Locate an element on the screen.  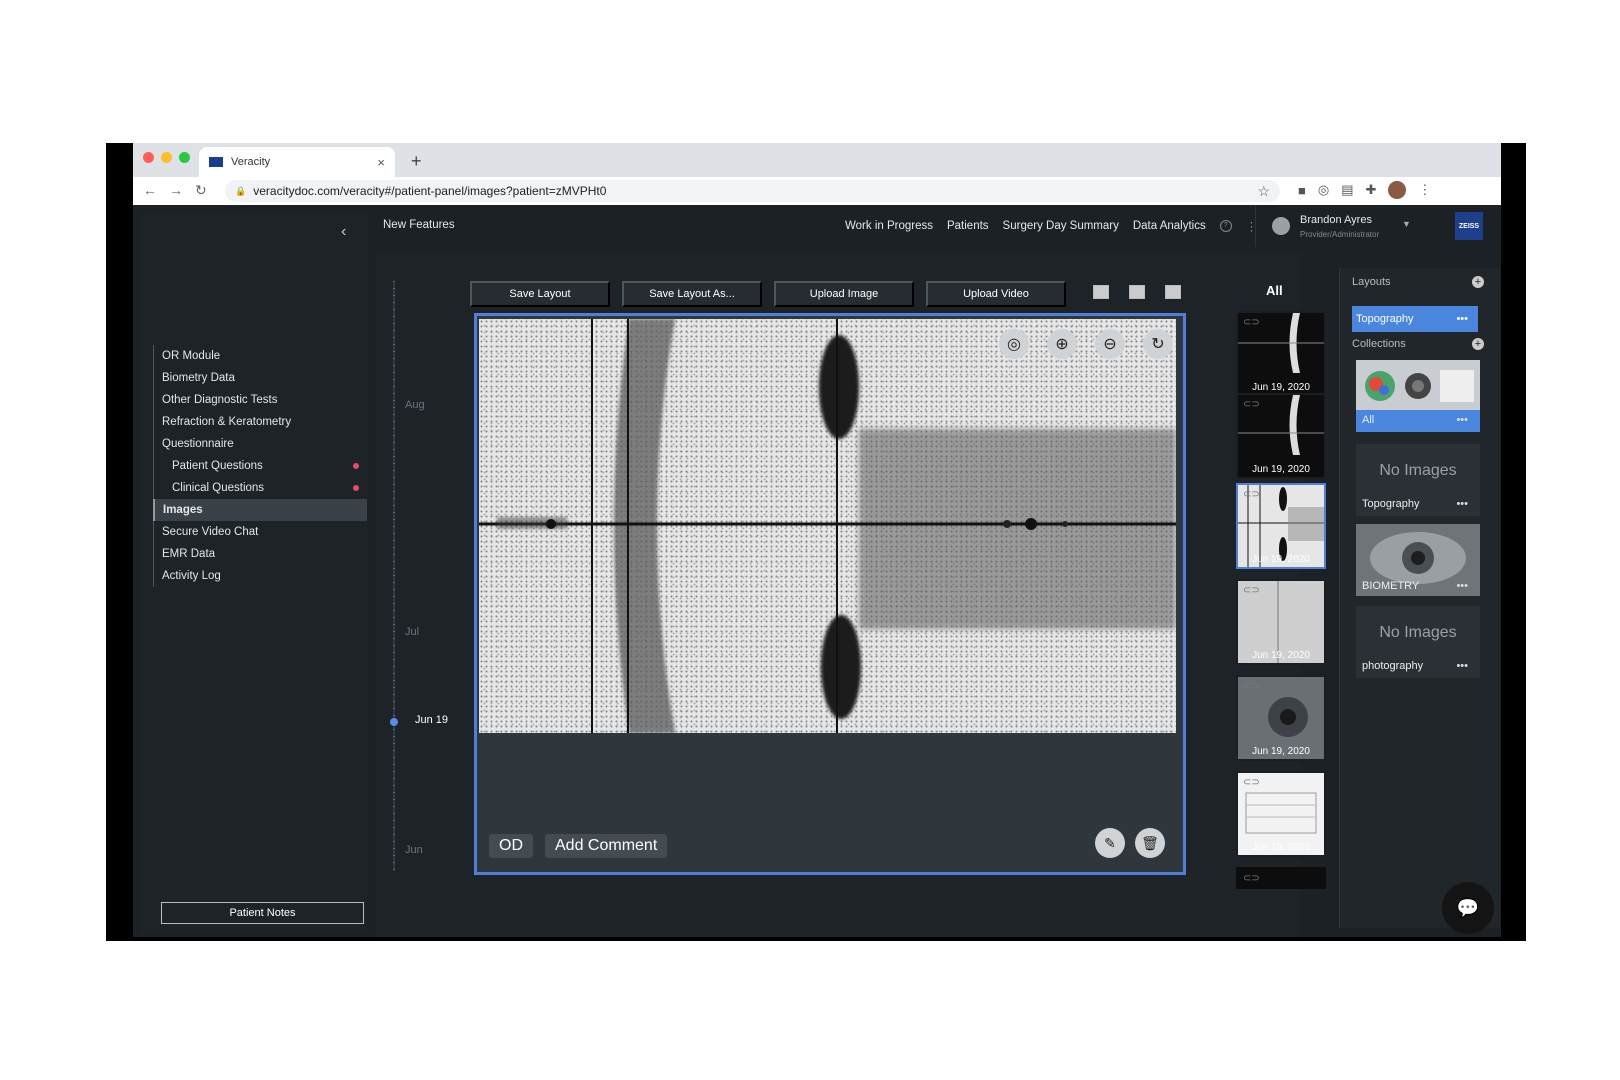
close-window-button is located at coordinates (148, 157).